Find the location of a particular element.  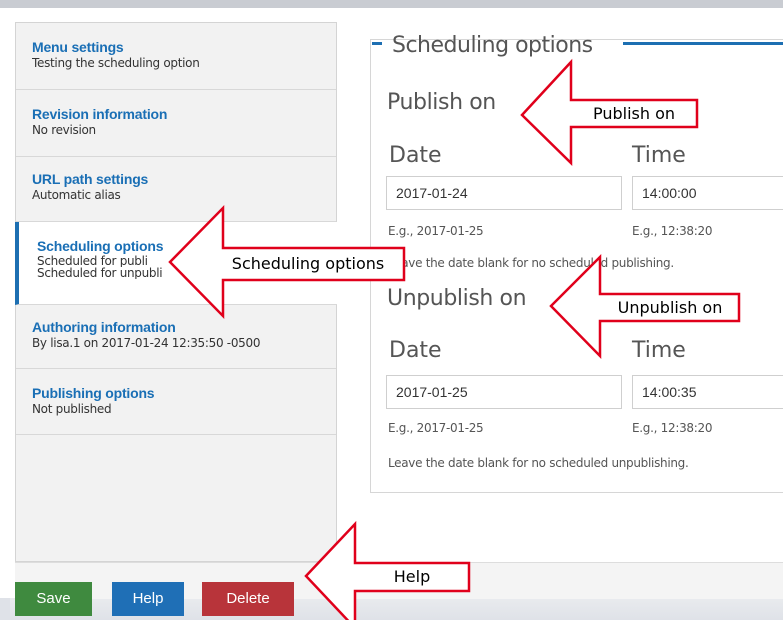

help-button: Help is located at coordinates (148, 599).